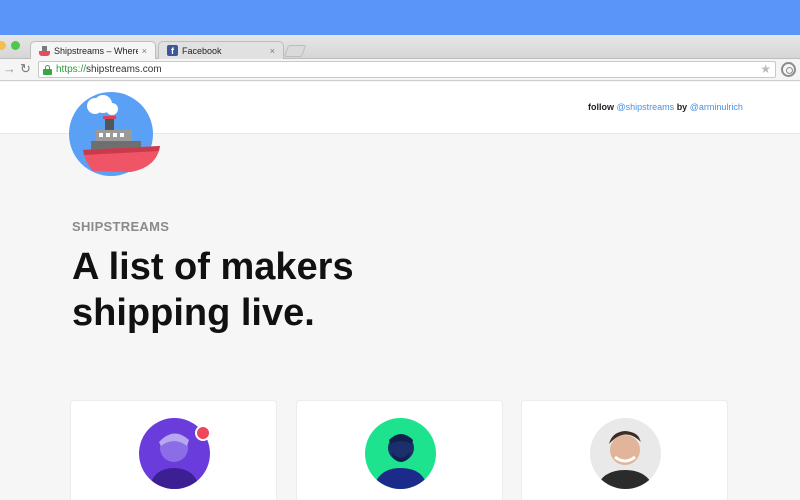  Describe the element at coordinates (682, 107) in the screenshot. I see `by-label: by` at that location.